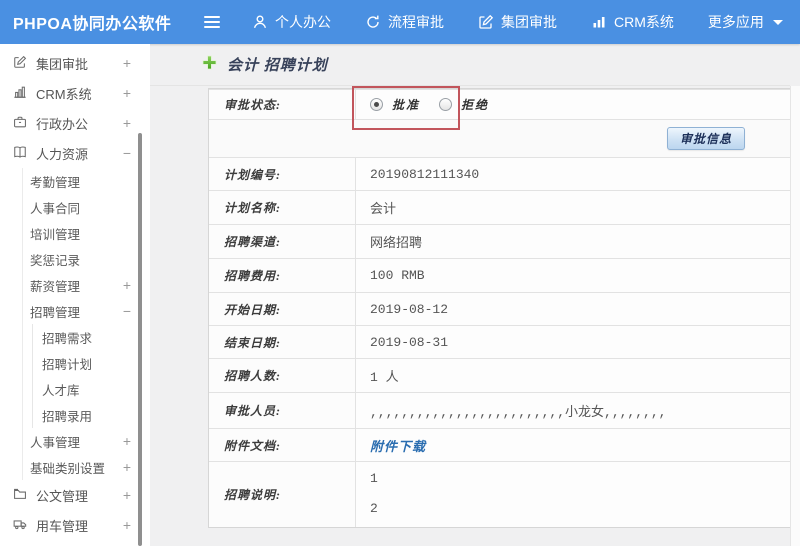  What do you see at coordinates (282, 410) in the screenshot?
I see `field-label: 审批人员:` at bounding box center [282, 410].